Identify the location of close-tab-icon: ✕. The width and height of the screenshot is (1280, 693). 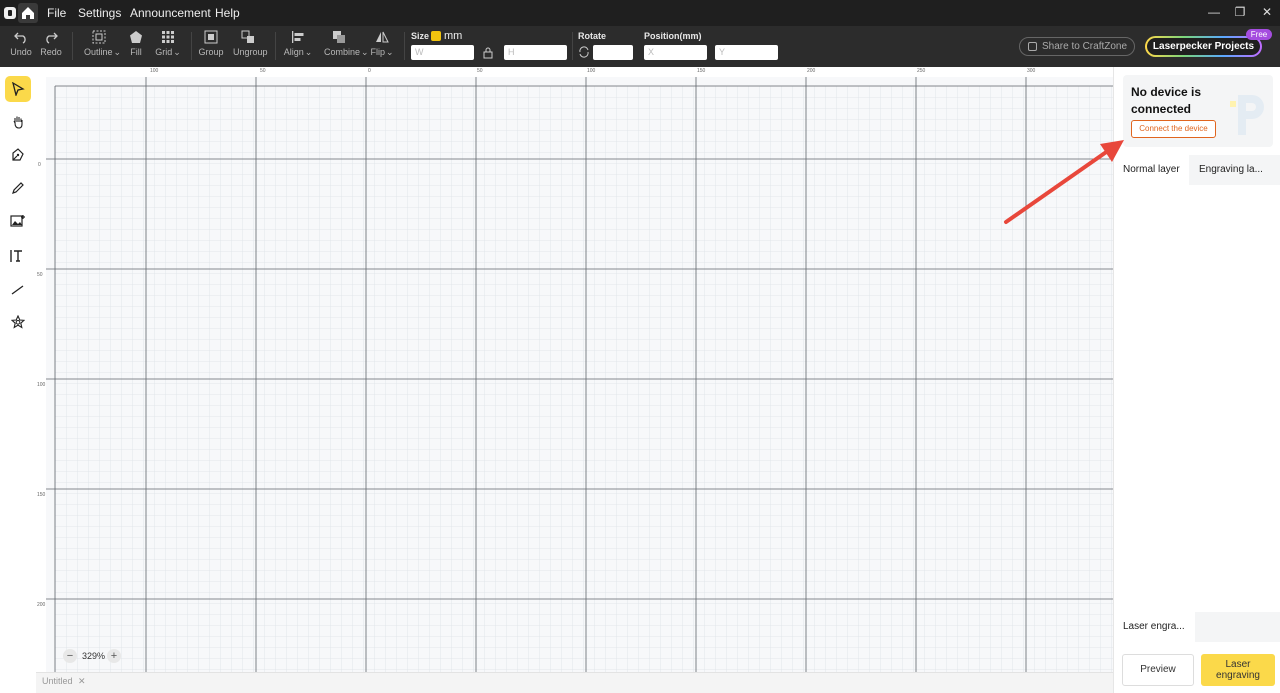
(82, 681).